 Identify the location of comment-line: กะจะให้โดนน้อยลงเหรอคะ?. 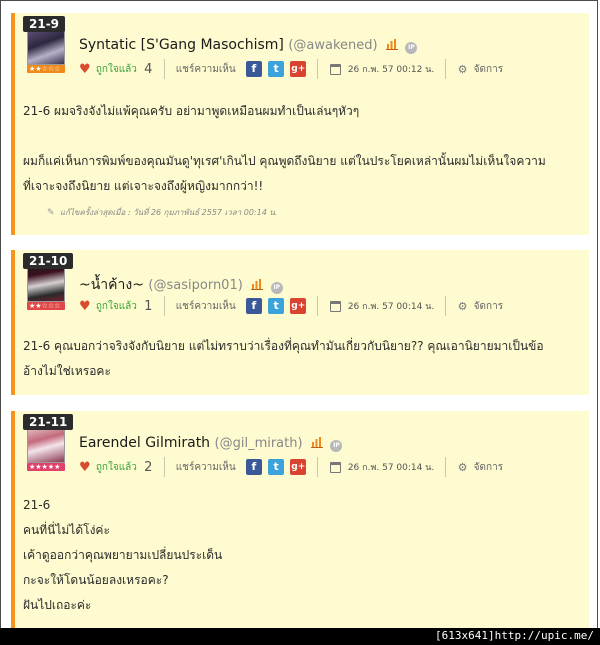
(96, 580).